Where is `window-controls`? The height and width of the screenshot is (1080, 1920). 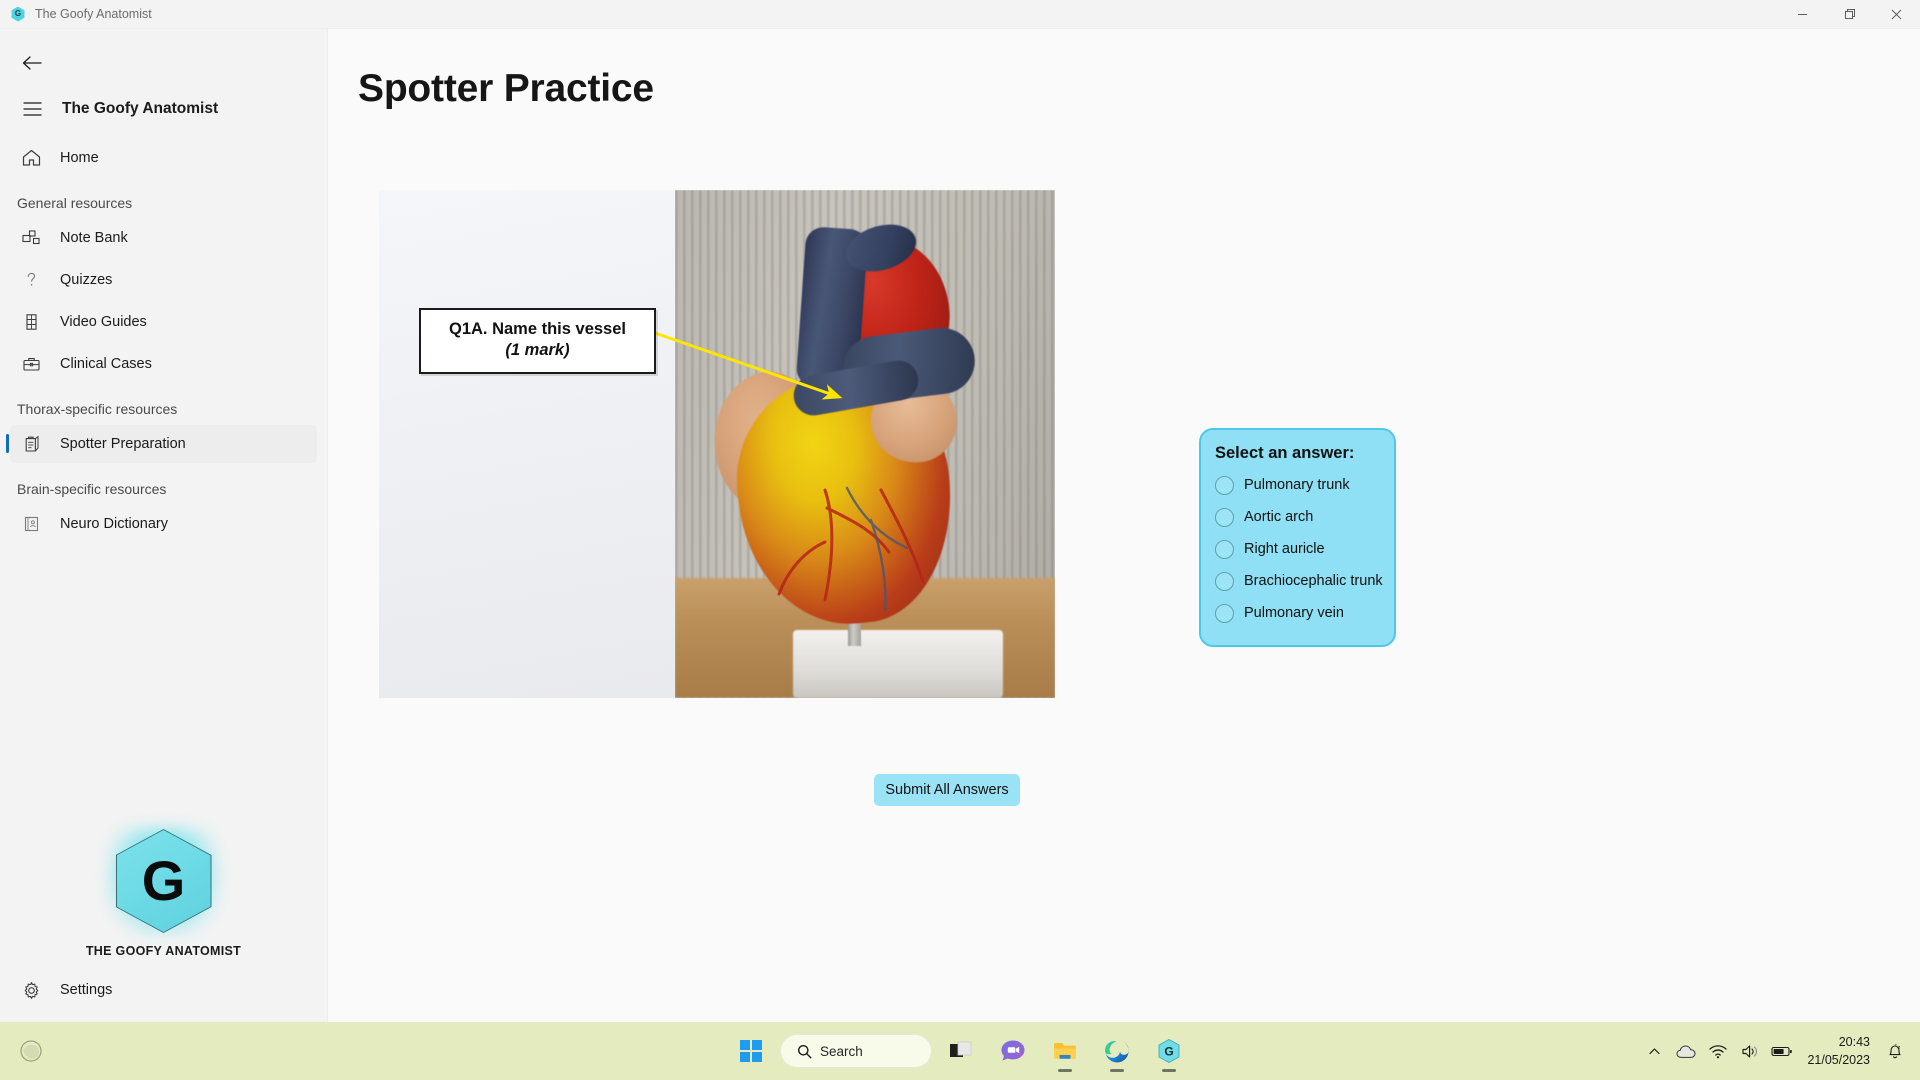 window-controls is located at coordinates (1849, 14).